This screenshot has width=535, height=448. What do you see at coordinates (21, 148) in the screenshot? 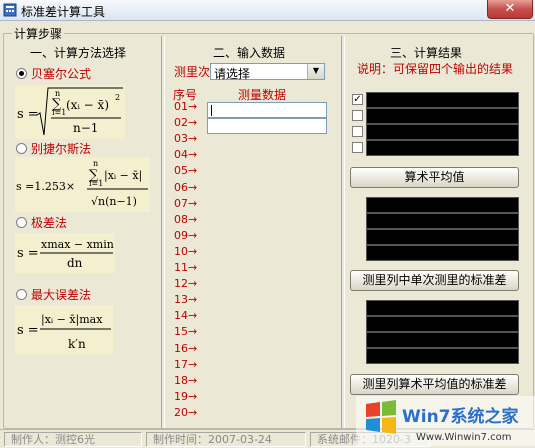
I see `radio-peters` at bounding box center [21, 148].